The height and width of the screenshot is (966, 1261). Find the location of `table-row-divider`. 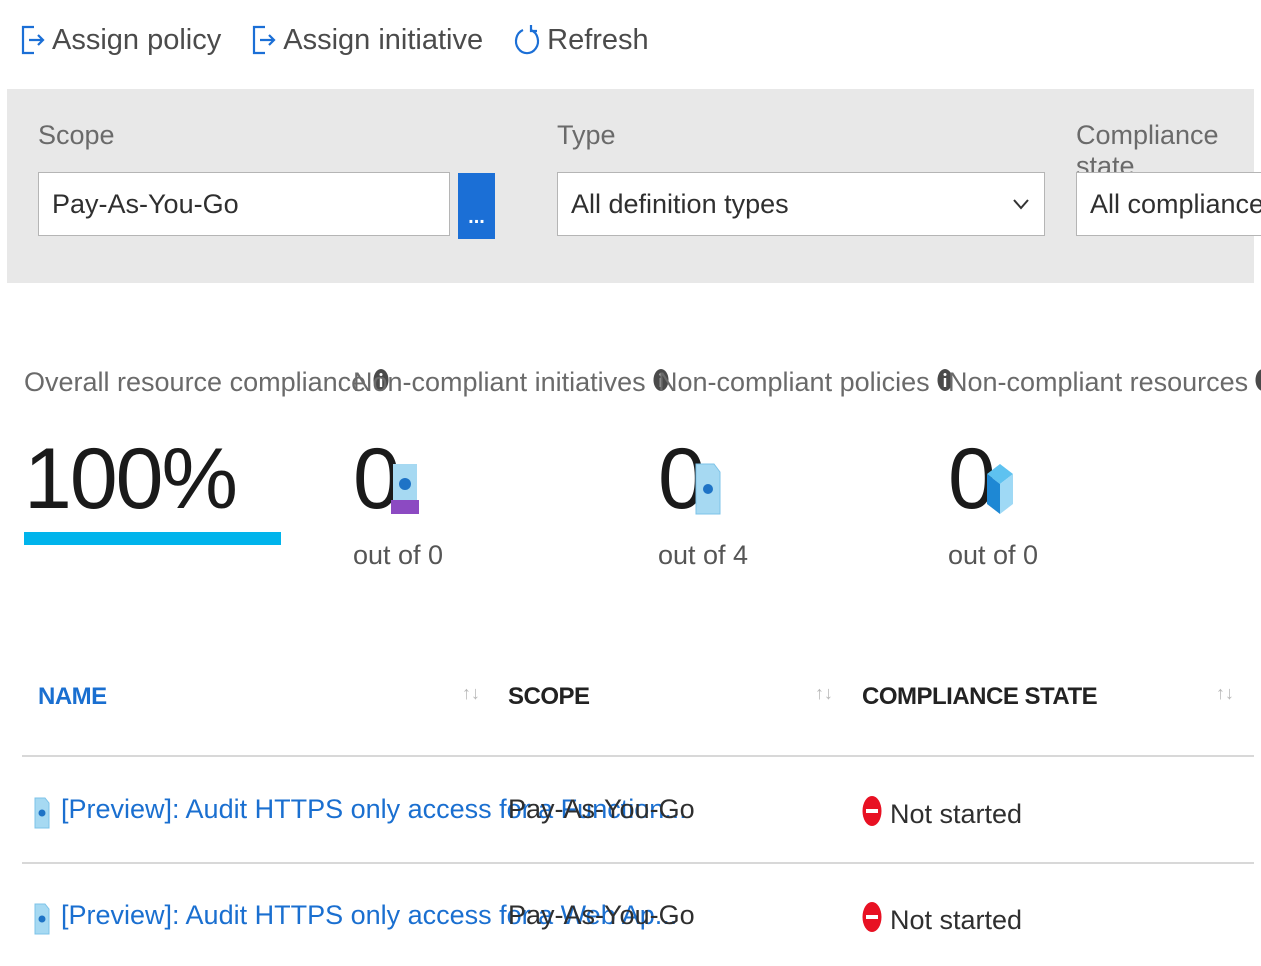

table-row-divider is located at coordinates (638, 863).